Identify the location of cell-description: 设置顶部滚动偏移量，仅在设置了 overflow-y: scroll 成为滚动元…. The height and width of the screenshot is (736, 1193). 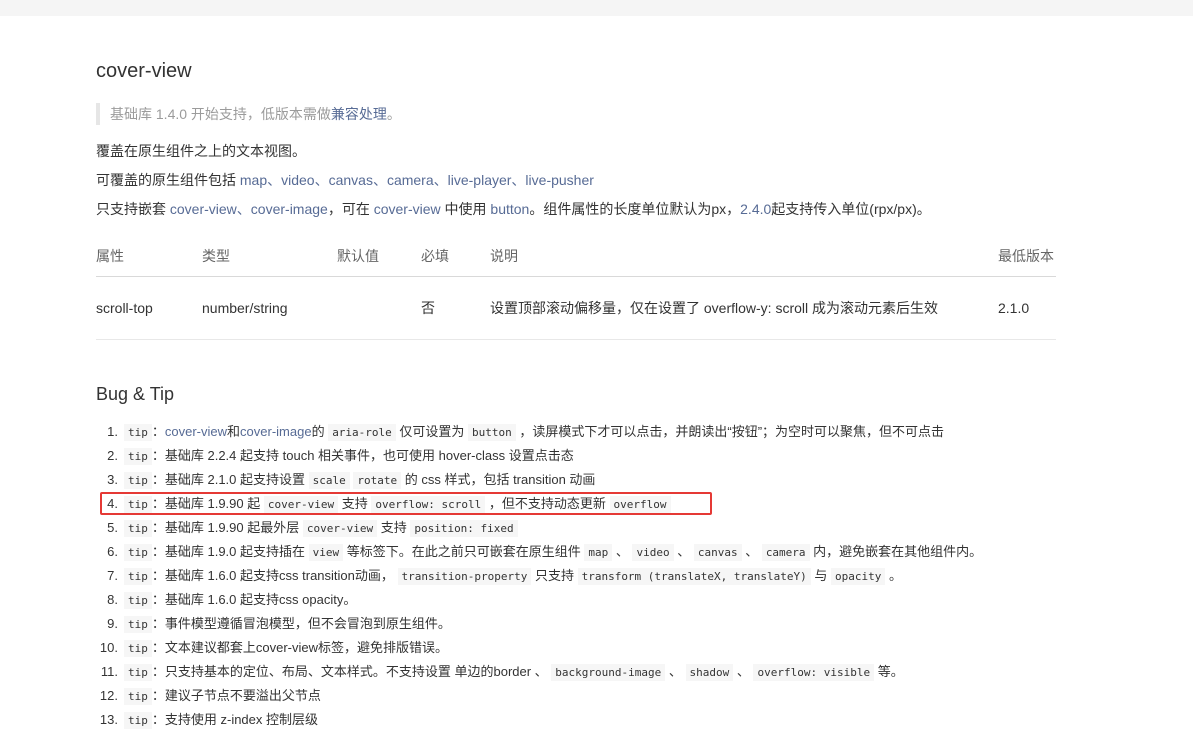
(744, 308).